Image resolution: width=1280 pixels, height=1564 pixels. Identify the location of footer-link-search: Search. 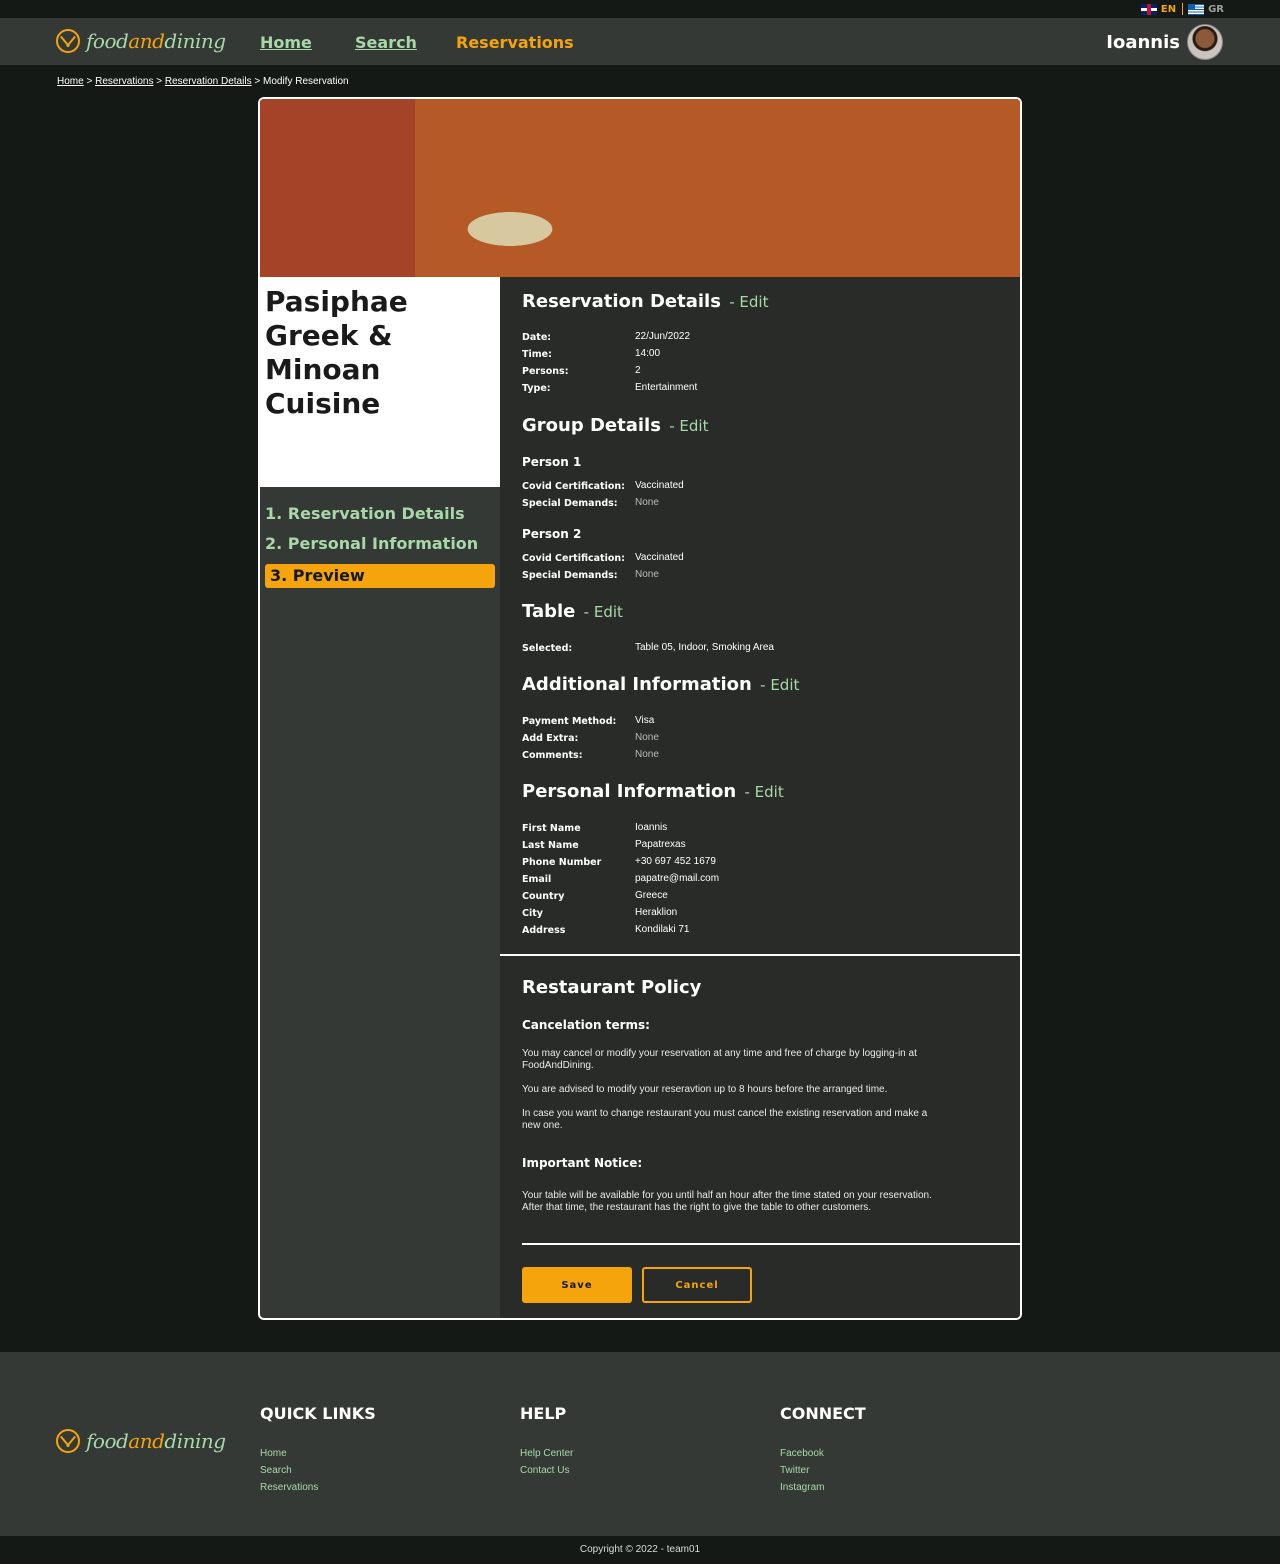
(318, 1470).